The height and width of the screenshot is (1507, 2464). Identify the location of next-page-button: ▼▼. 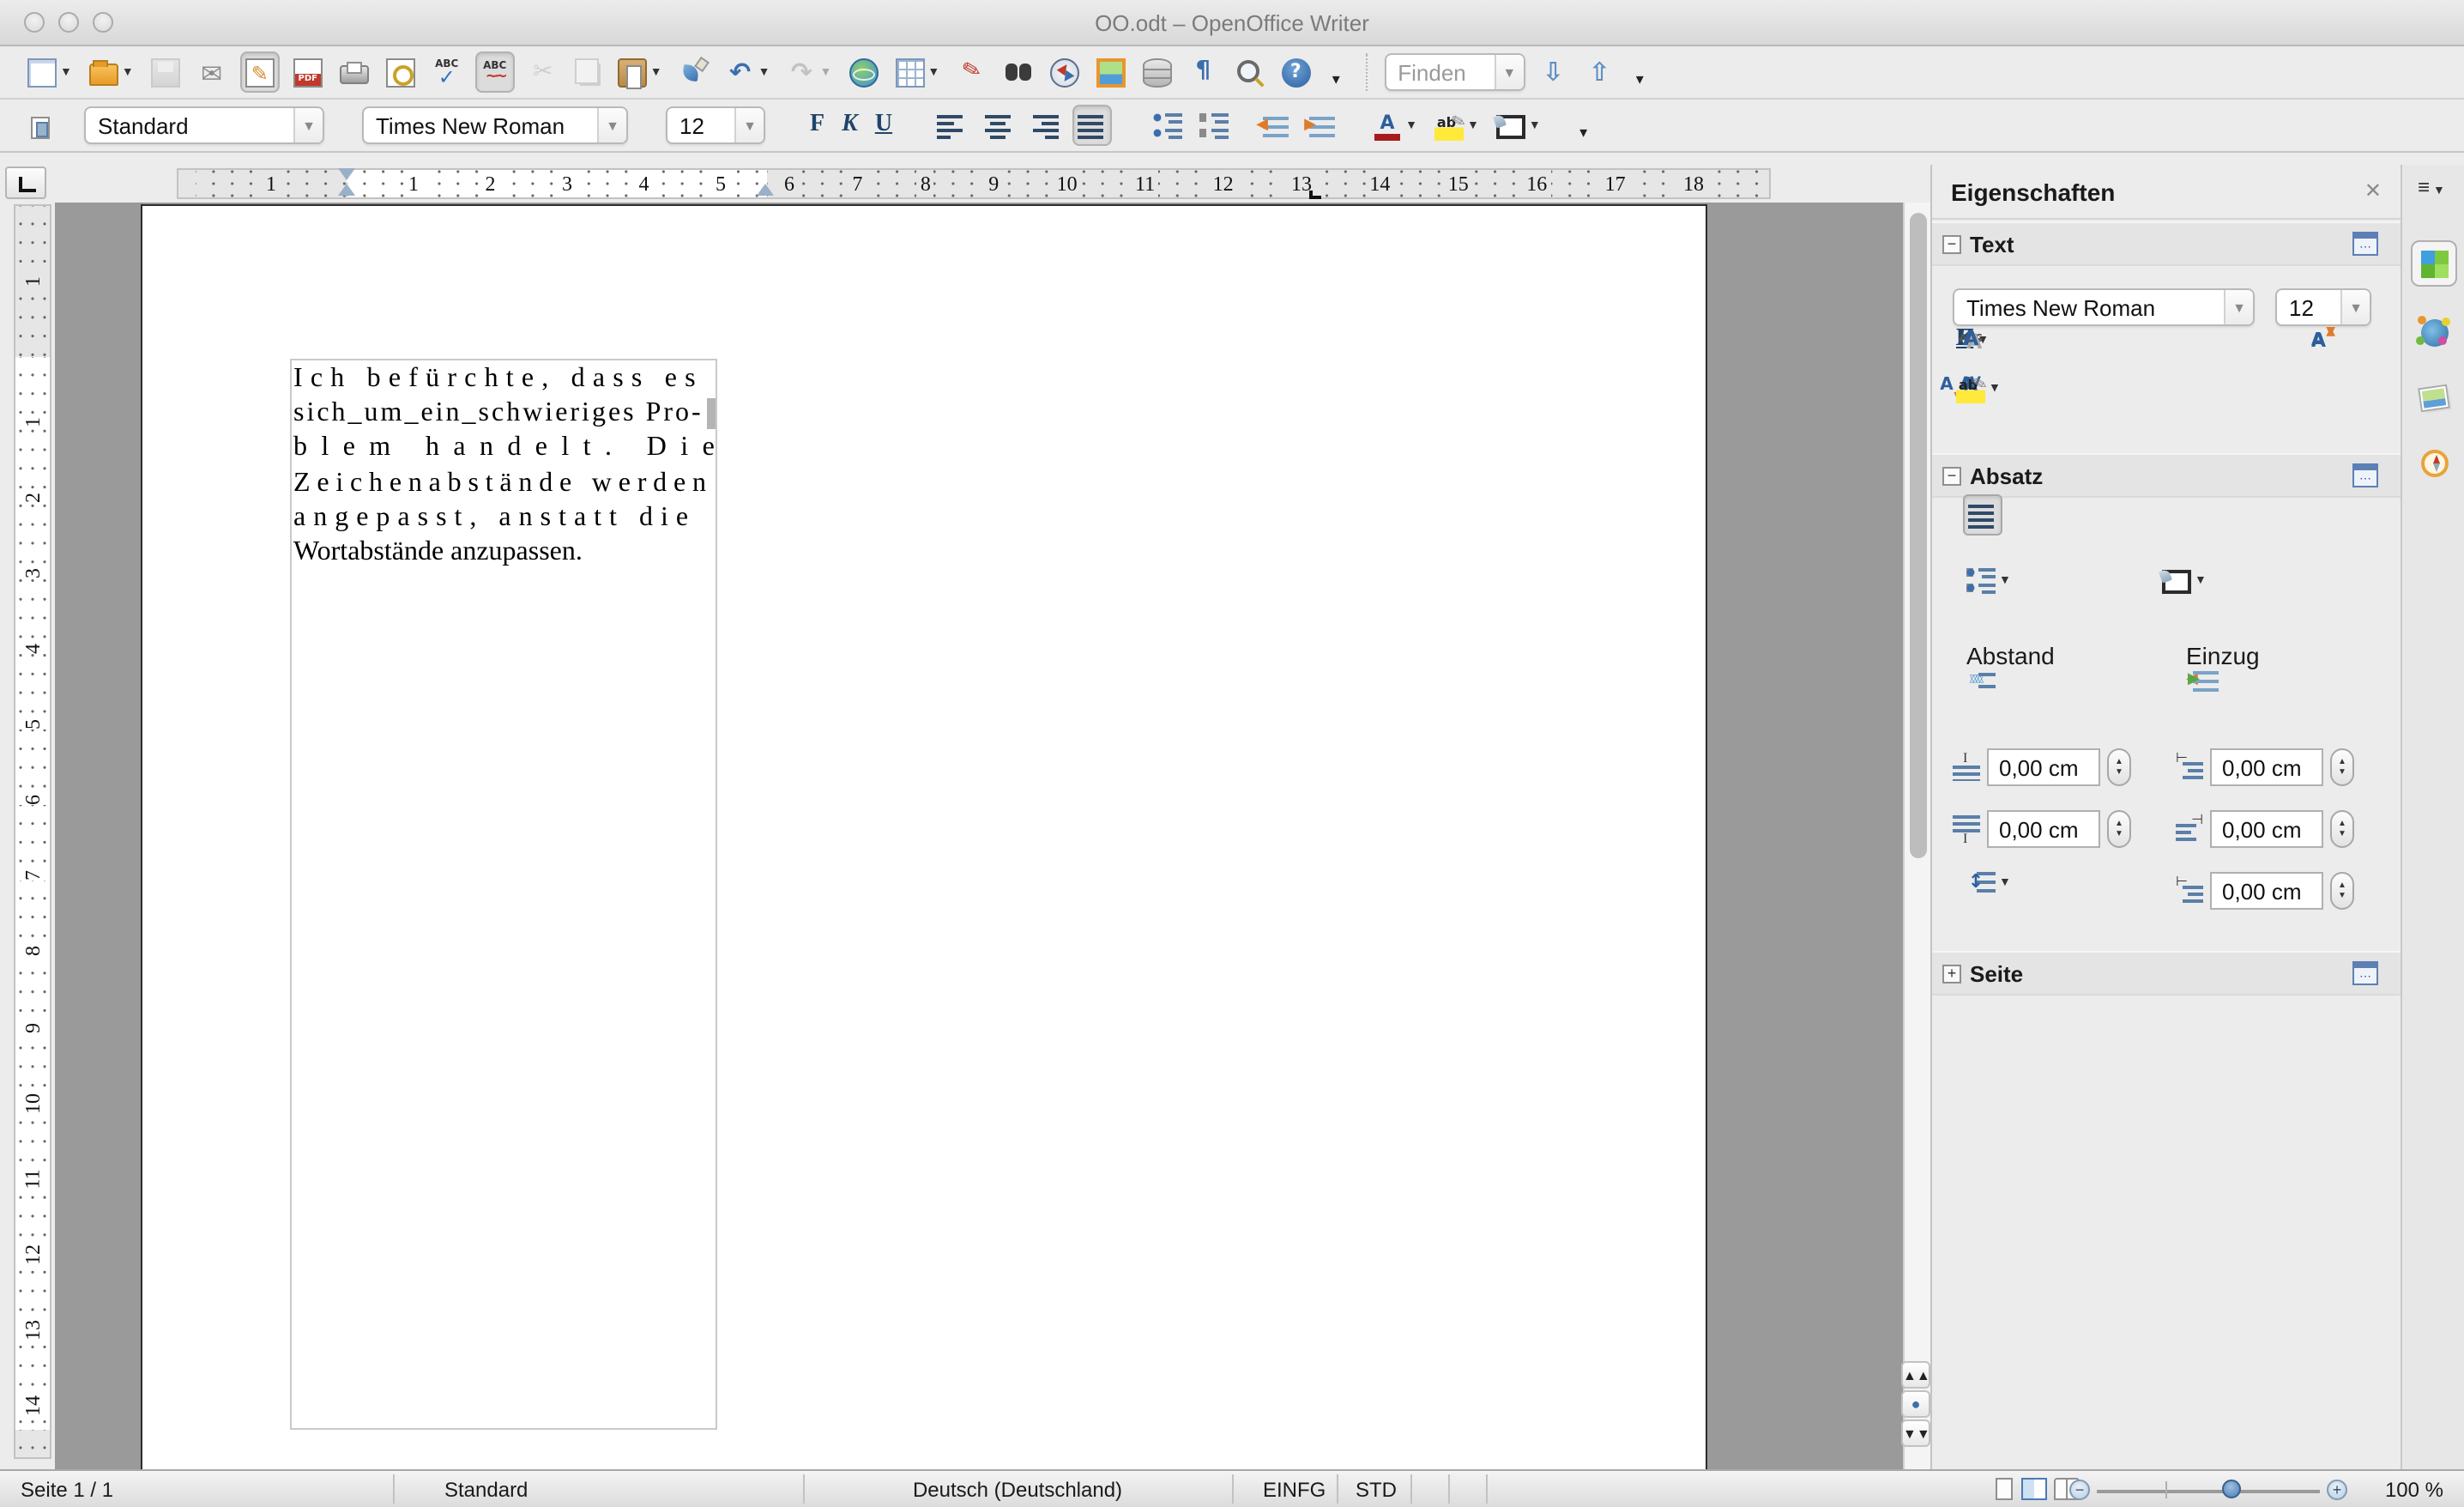
(1915, 1433).